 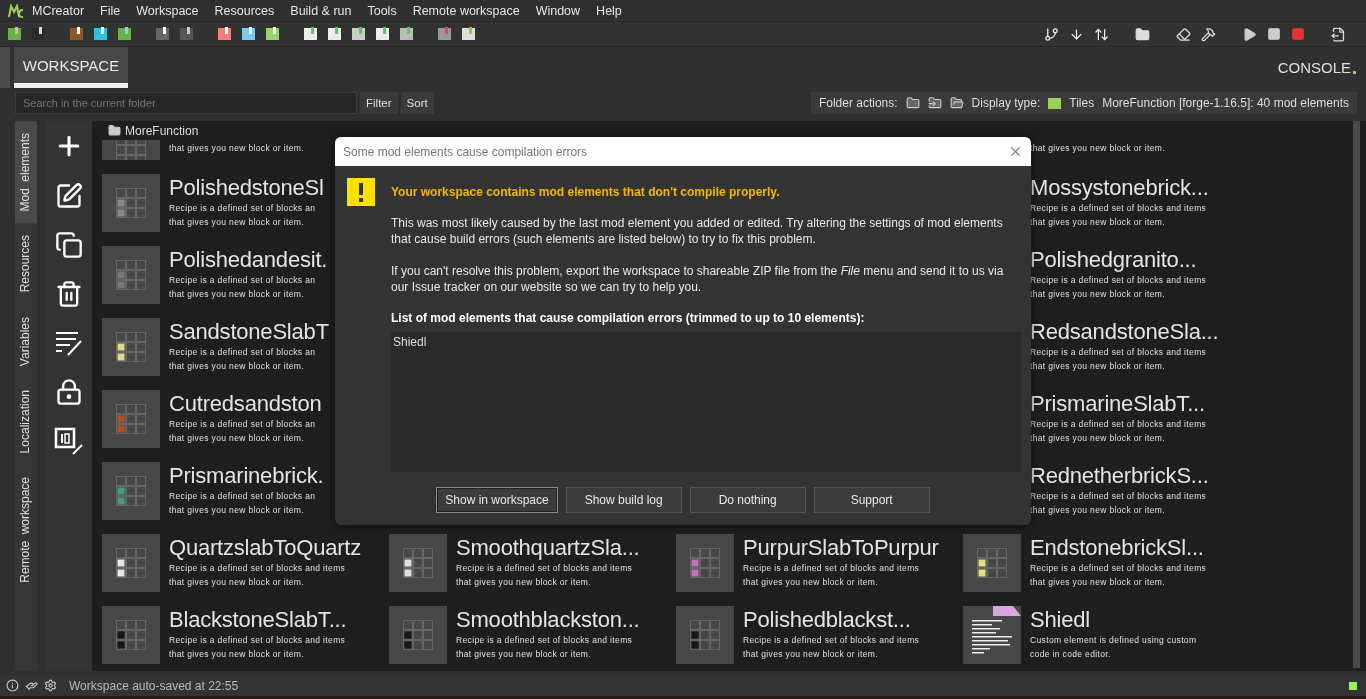 What do you see at coordinates (819, 635) in the screenshot?
I see `mod-element-tile: Polishedblackst... Recipe is a defined set of blocks and items that gives you new block or item.` at bounding box center [819, 635].